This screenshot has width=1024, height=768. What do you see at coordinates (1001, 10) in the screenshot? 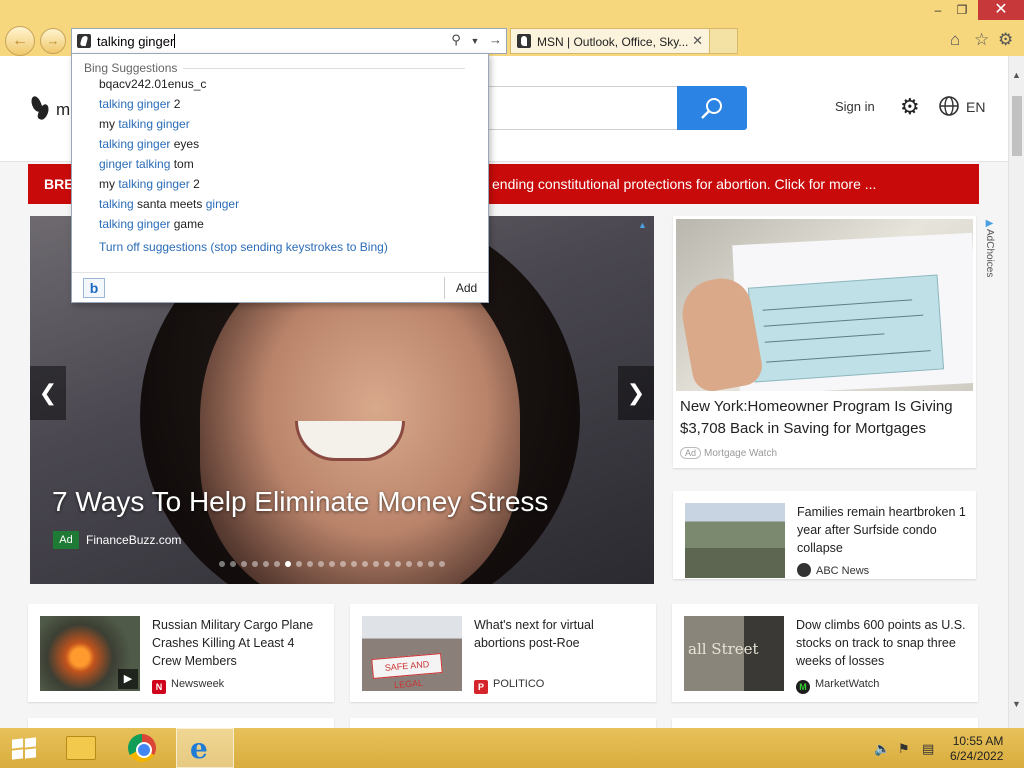
I see `close-icon: ✕` at bounding box center [1001, 10].